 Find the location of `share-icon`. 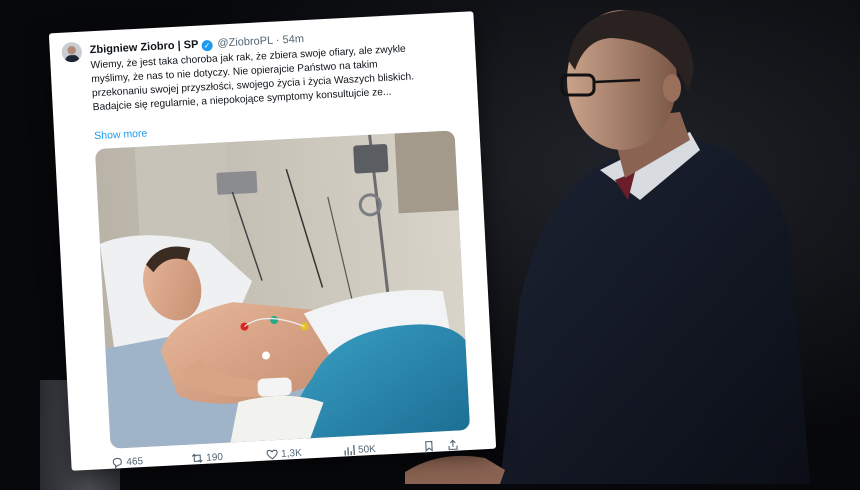

share-icon is located at coordinates (453, 445).